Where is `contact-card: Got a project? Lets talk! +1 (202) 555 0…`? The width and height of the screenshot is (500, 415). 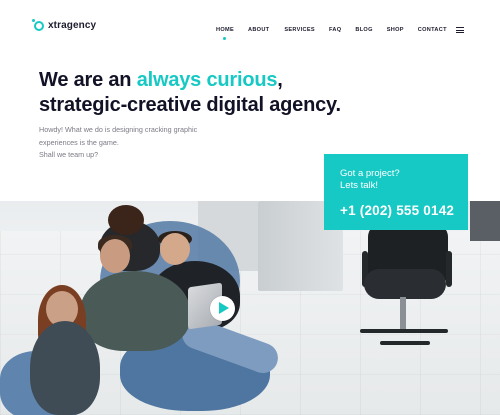
contact-card: Got a project? Lets talk! +1 (202) 555 0… is located at coordinates (396, 192).